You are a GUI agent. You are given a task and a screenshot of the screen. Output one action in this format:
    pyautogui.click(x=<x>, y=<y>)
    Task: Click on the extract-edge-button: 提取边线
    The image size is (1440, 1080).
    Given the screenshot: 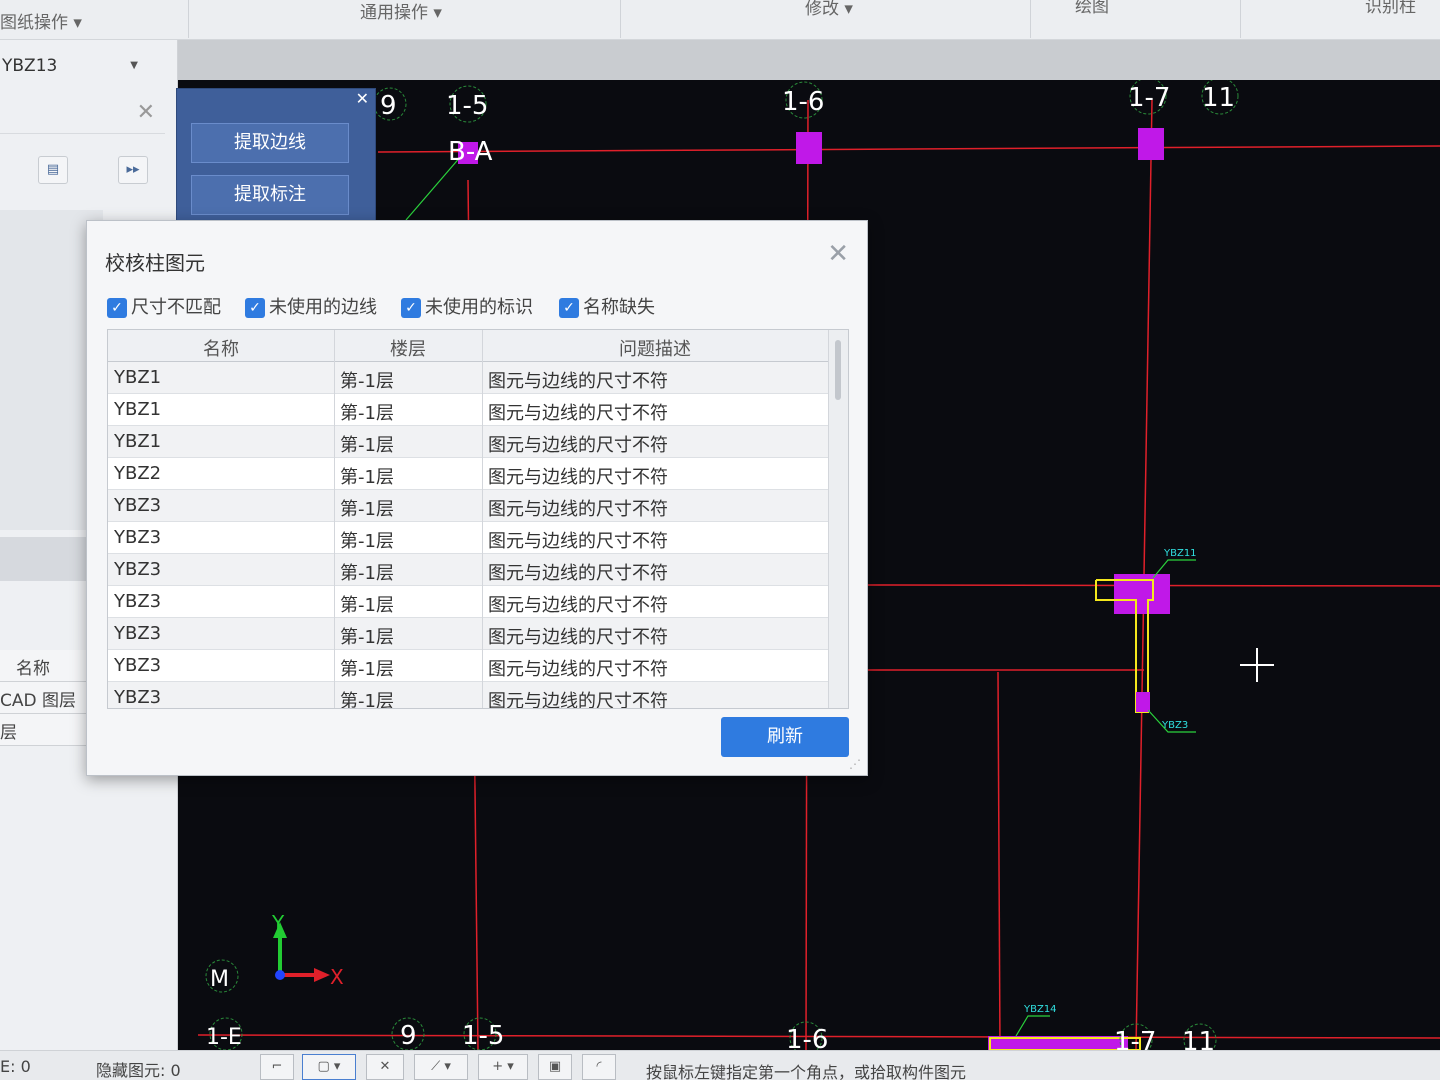 What is the action you would take?
    pyautogui.click(x=270, y=143)
    